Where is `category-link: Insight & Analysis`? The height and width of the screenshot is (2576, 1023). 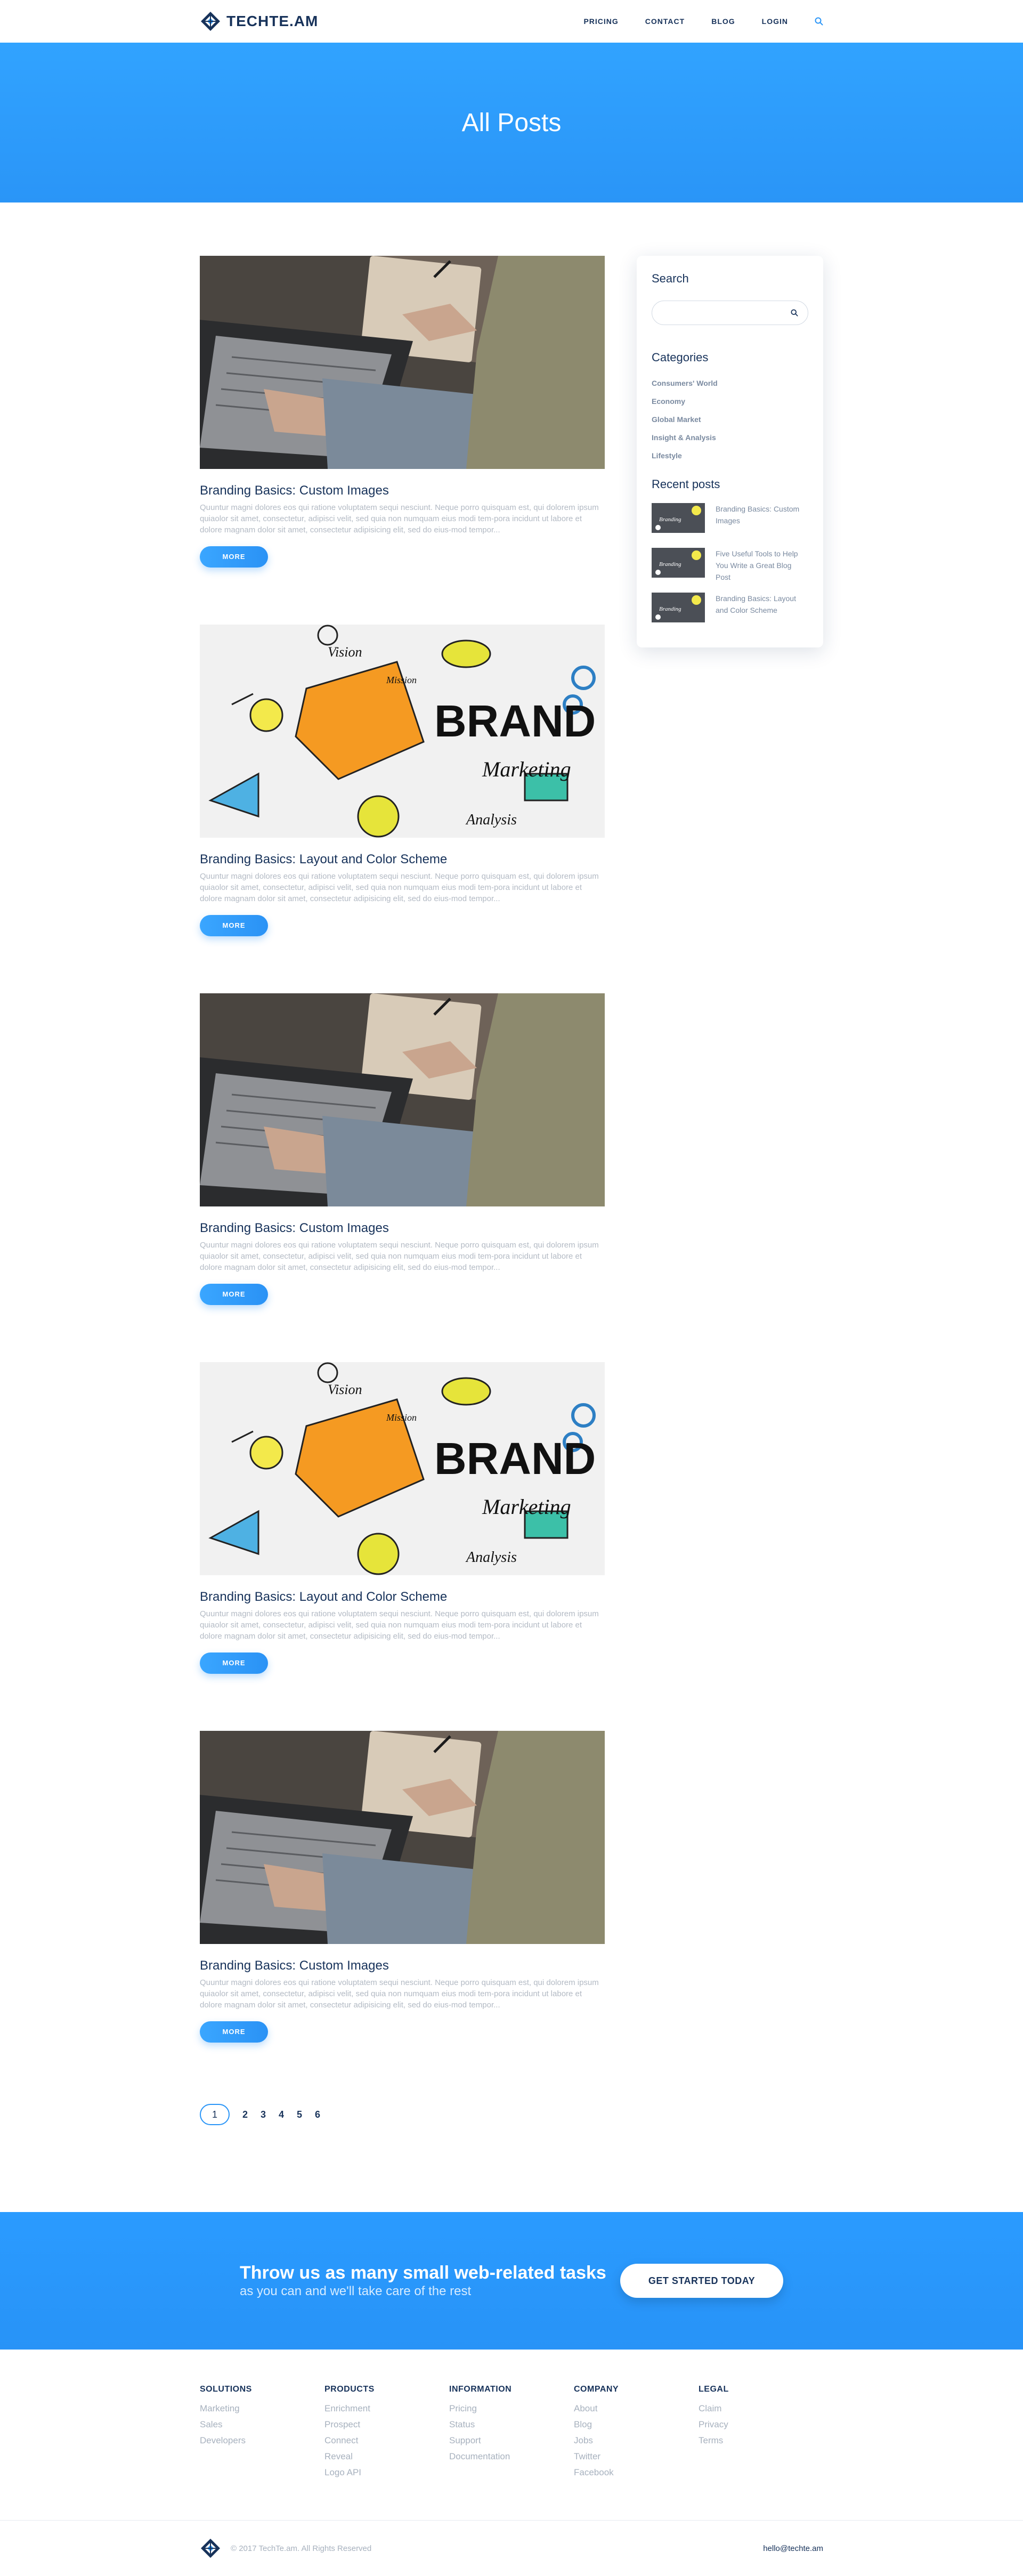 category-link: Insight & Analysis is located at coordinates (730, 438).